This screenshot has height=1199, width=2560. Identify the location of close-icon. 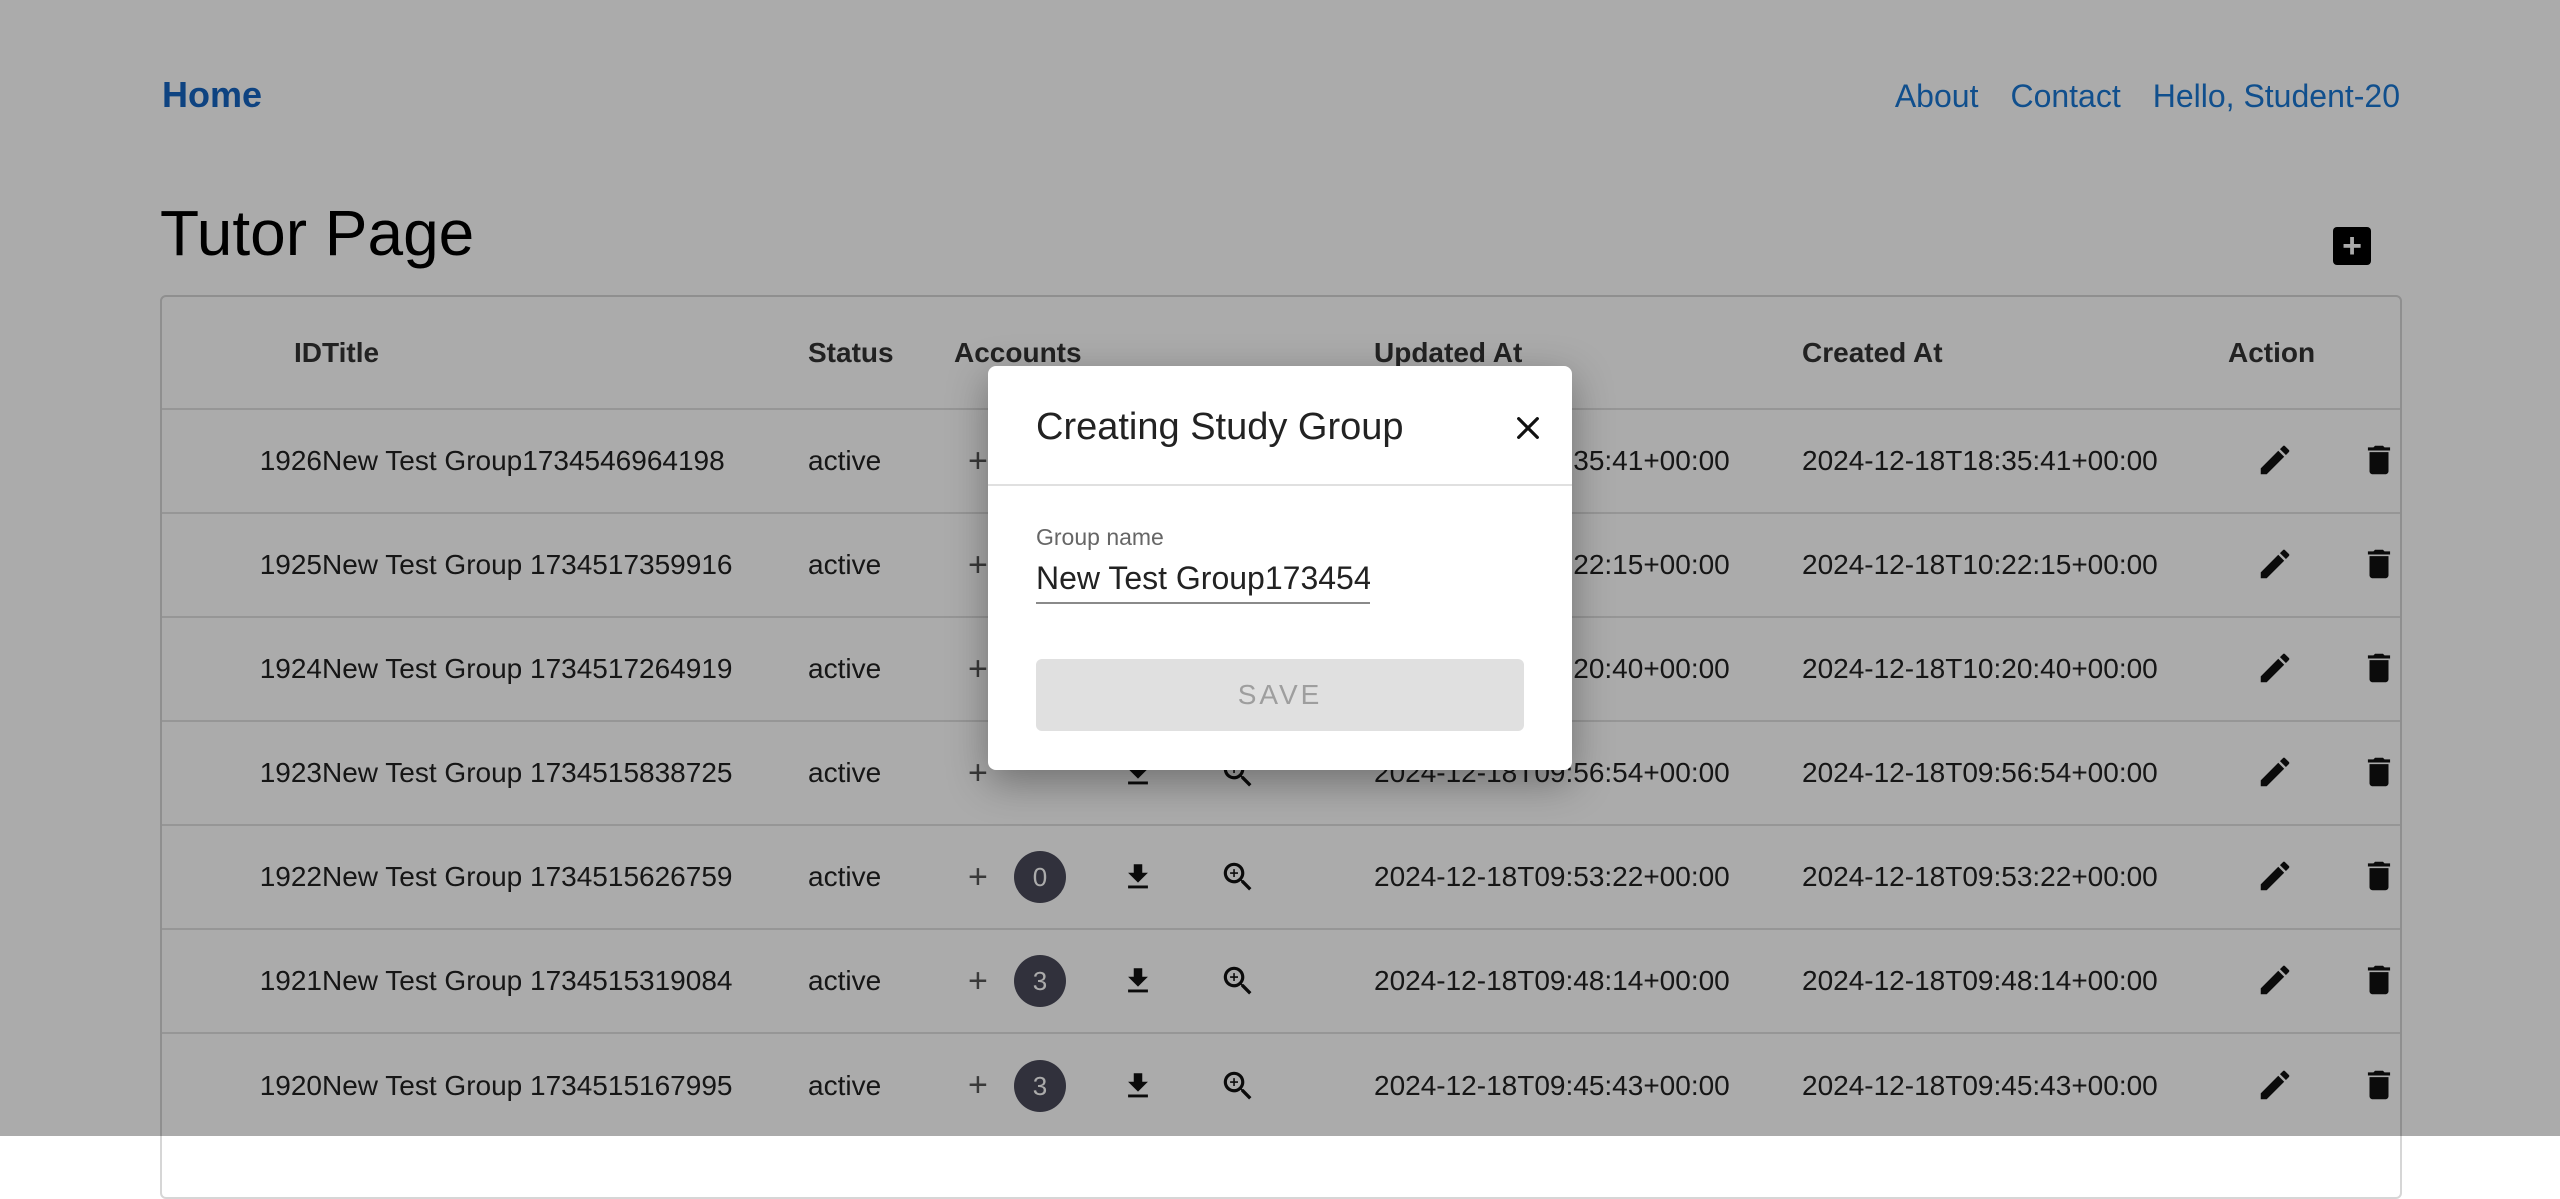
(1528, 428).